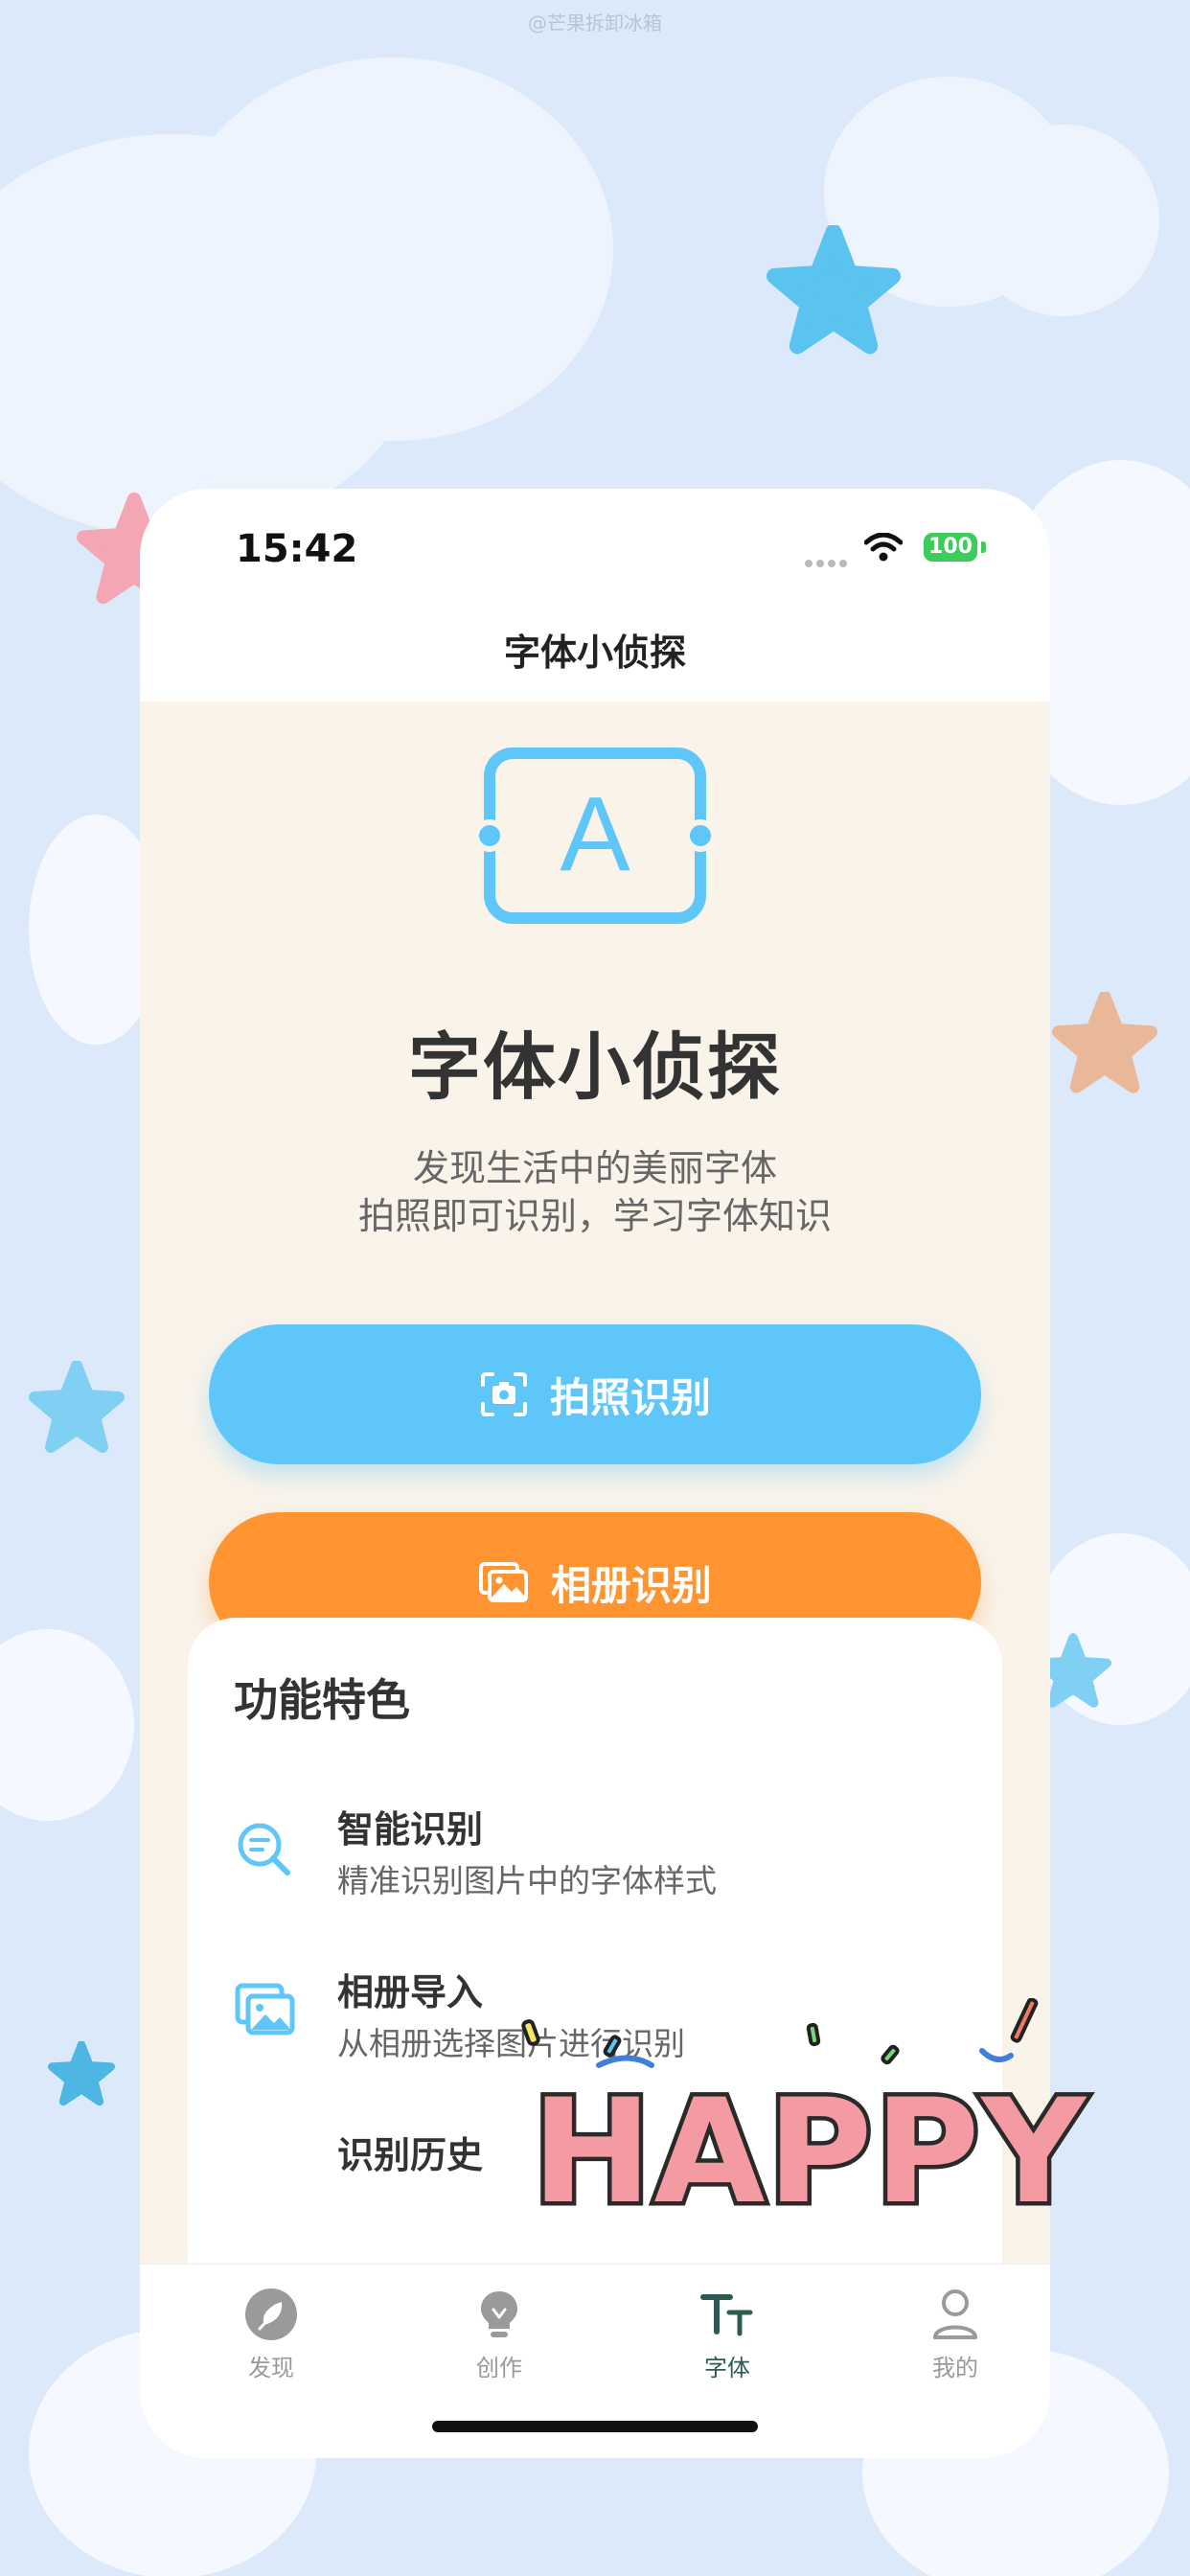  Describe the element at coordinates (630, 1397) in the screenshot. I see `camera-button-label: 拍照识别` at that location.